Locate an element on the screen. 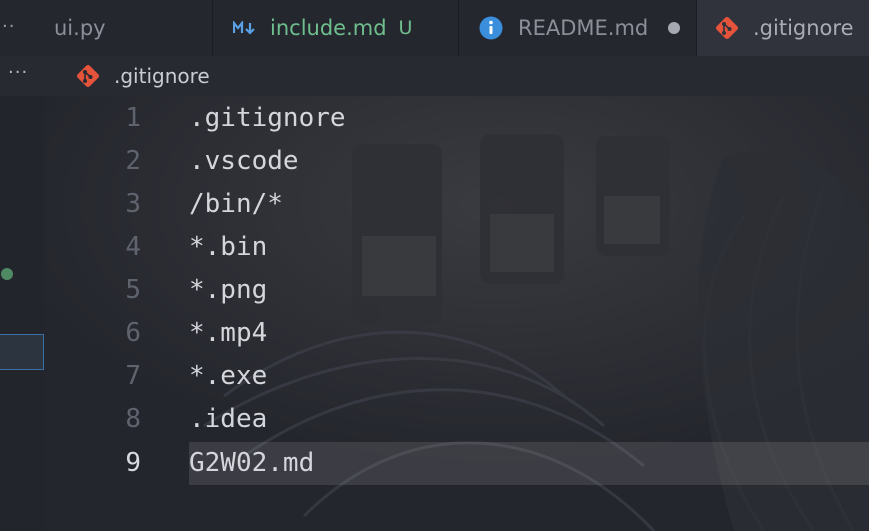  tab-ui-py: ·· ui.py is located at coordinates (106, 28).